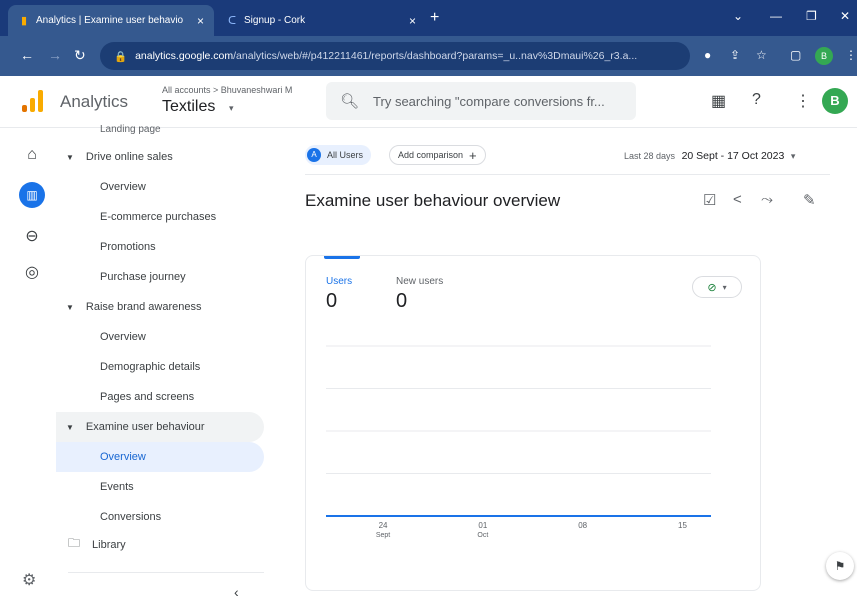 Image resolution: width=857 pixels, height=614 pixels. I want to click on chevron-down-icon: ⌄, so click(738, 16).